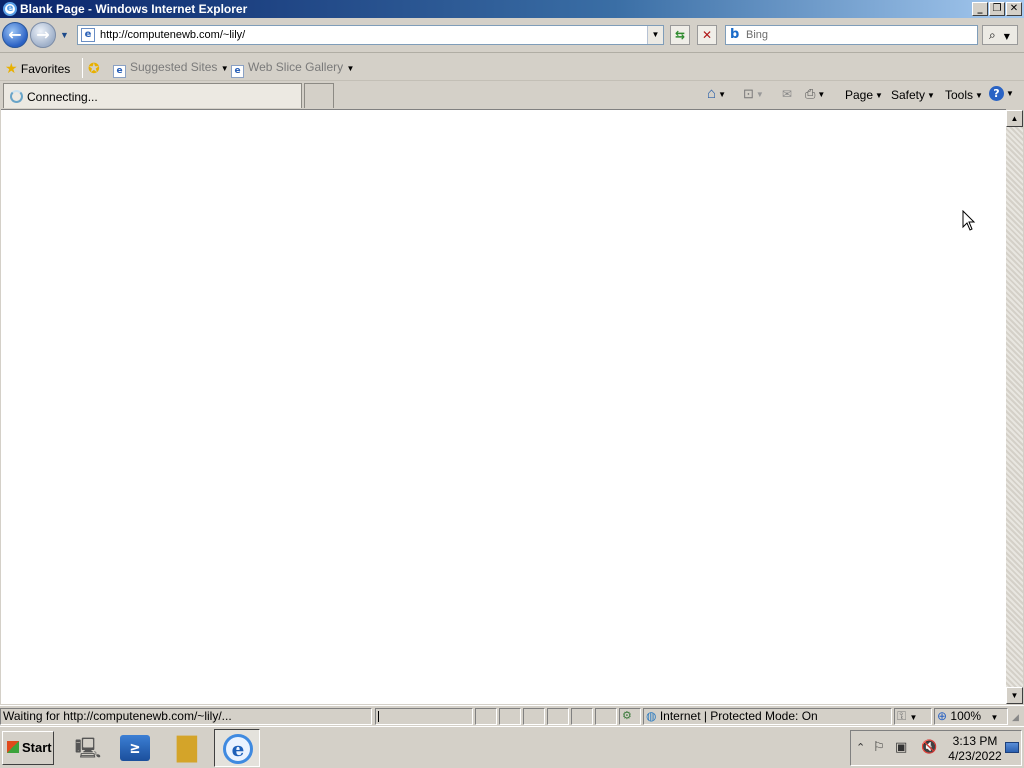  What do you see at coordinates (630, 716) in the screenshot?
I see `security-status-pane: ⚙` at bounding box center [630, 716].